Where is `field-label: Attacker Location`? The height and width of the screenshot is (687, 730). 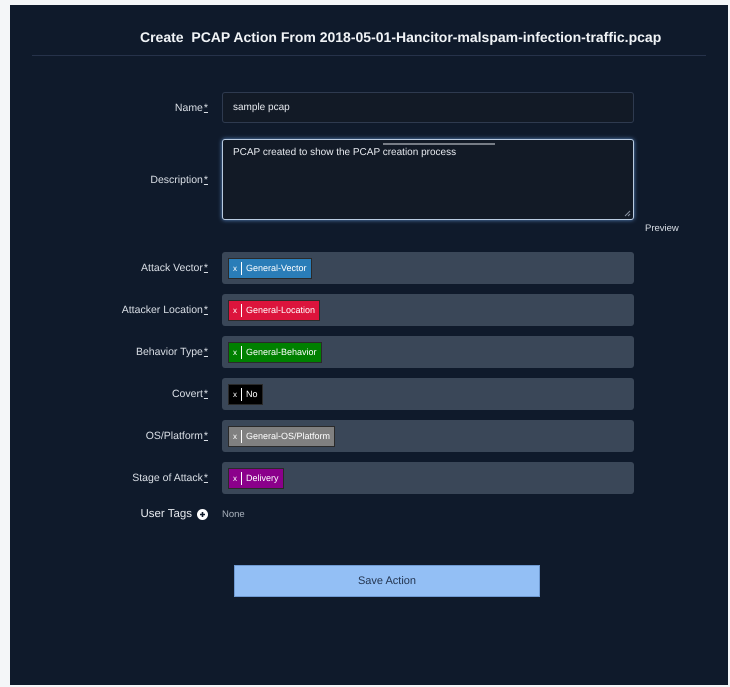
field-label: Attacker Location is located at coordinates (162, 310).